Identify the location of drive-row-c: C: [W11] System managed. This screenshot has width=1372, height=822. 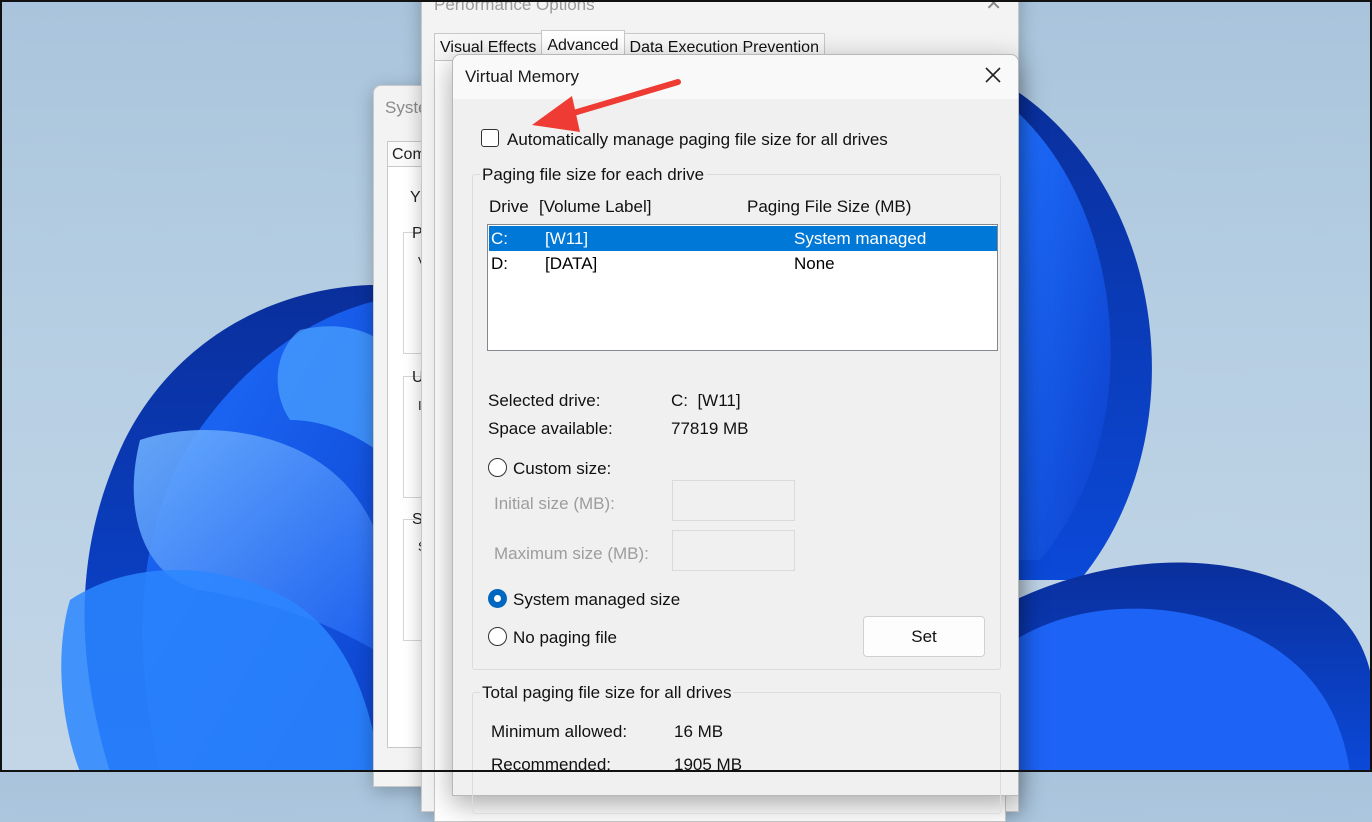
(743, 238).